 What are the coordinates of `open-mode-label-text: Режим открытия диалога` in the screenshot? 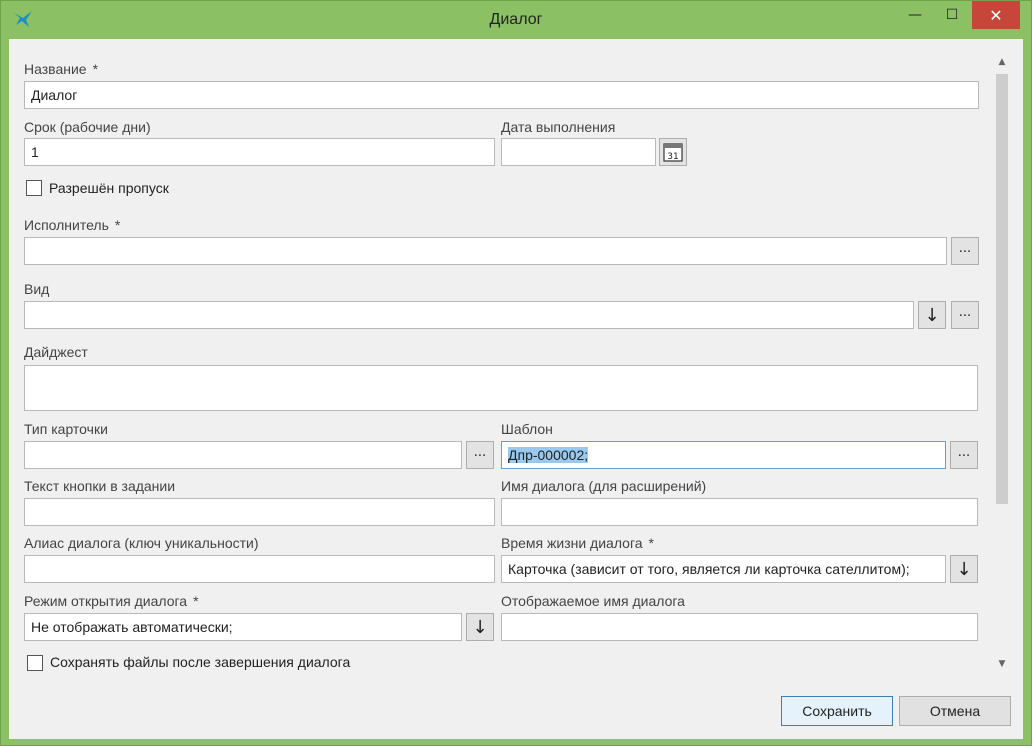 It's located at (106, 601).